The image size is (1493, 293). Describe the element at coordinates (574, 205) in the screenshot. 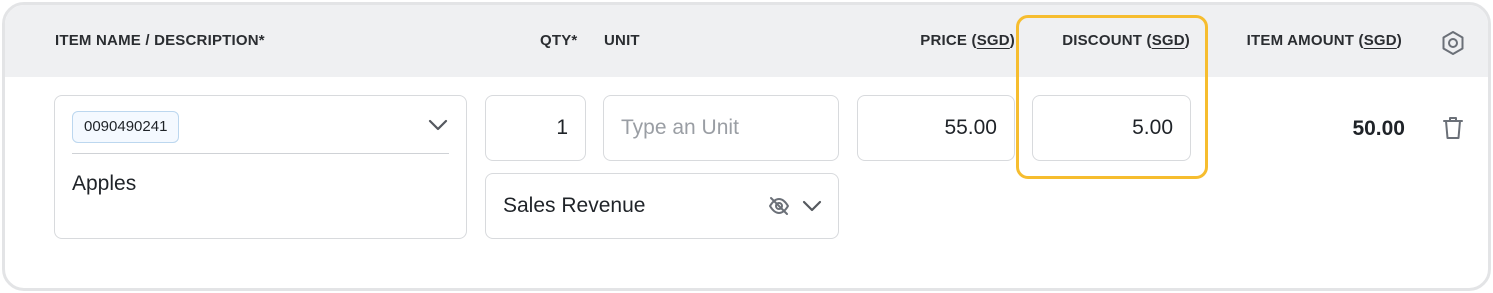

I see `account-label: Sales Revenue` at that location.